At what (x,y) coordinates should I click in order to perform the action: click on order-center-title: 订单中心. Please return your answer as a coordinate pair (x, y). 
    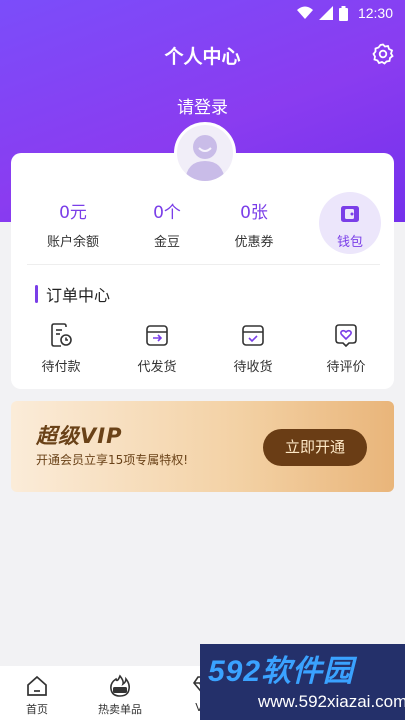
    Looking at the image, I should click on (73, 294).